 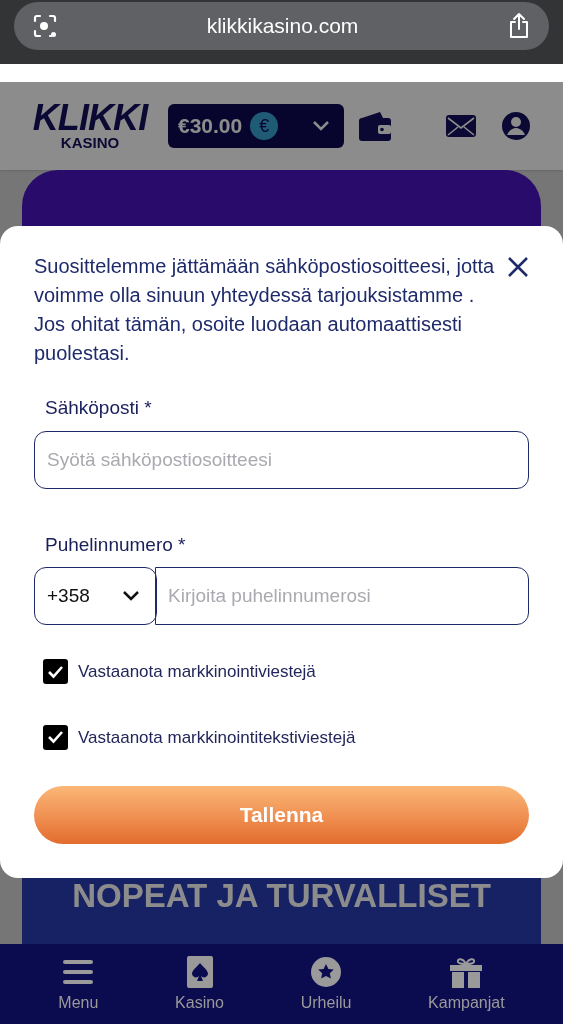 What do you see at coordinates (518, 267) in the screenshot?
I see `close-icon` at bounding box center [518, 267].